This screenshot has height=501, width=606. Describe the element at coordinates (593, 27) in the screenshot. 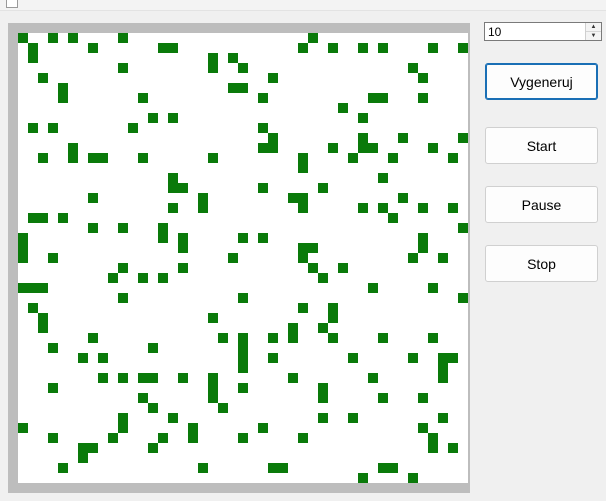

I see `spin-up-icon: ▲` at that location.